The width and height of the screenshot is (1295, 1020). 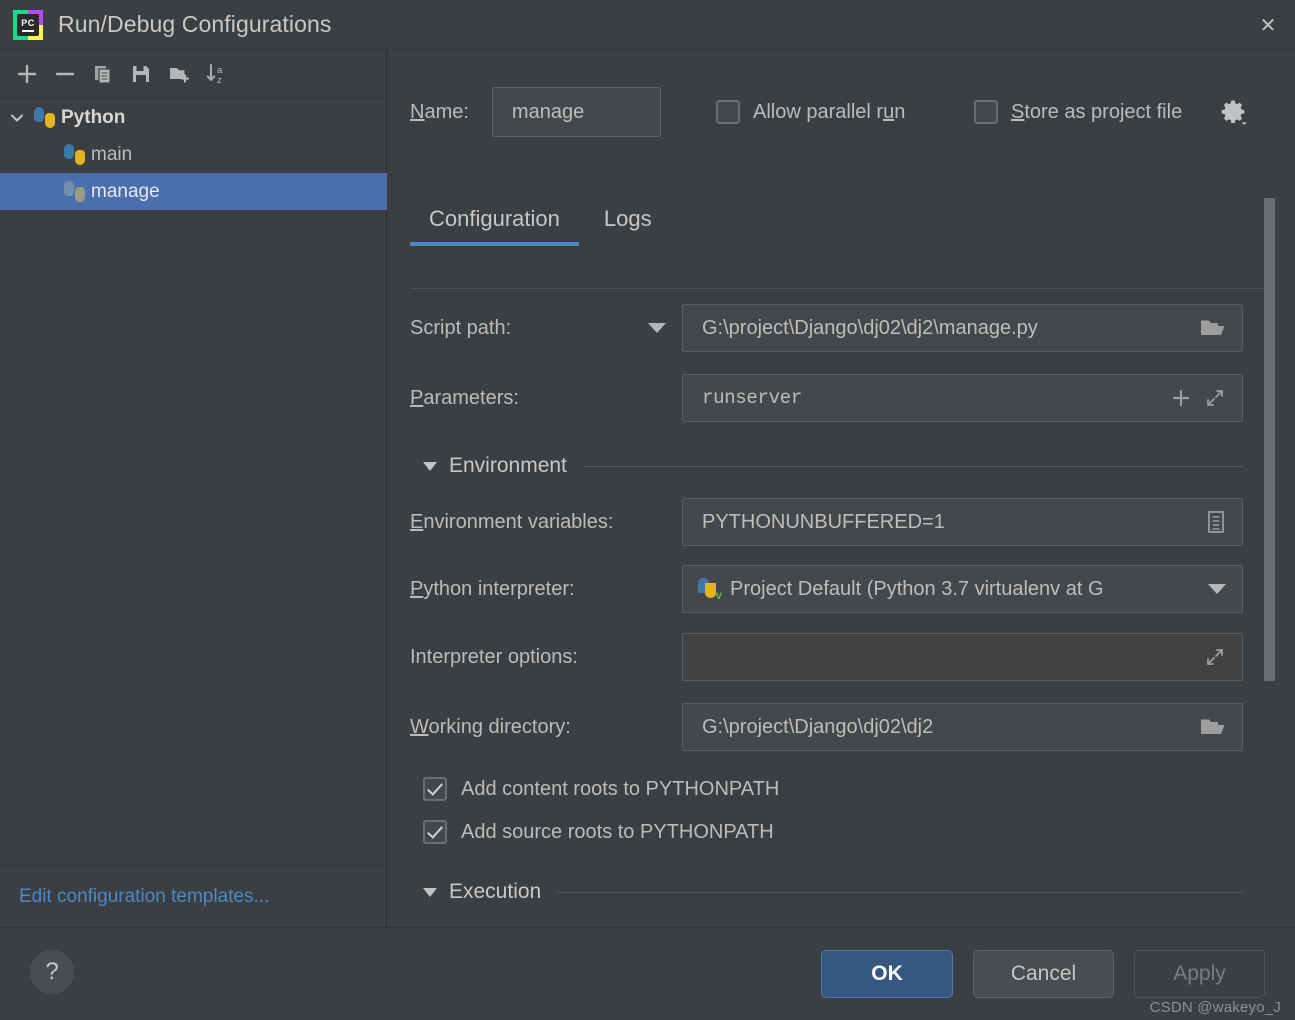 What do you see at coordinates (52, 972) in the screenshot?
I see `help-button: ?` at bounding box center [52, 972].